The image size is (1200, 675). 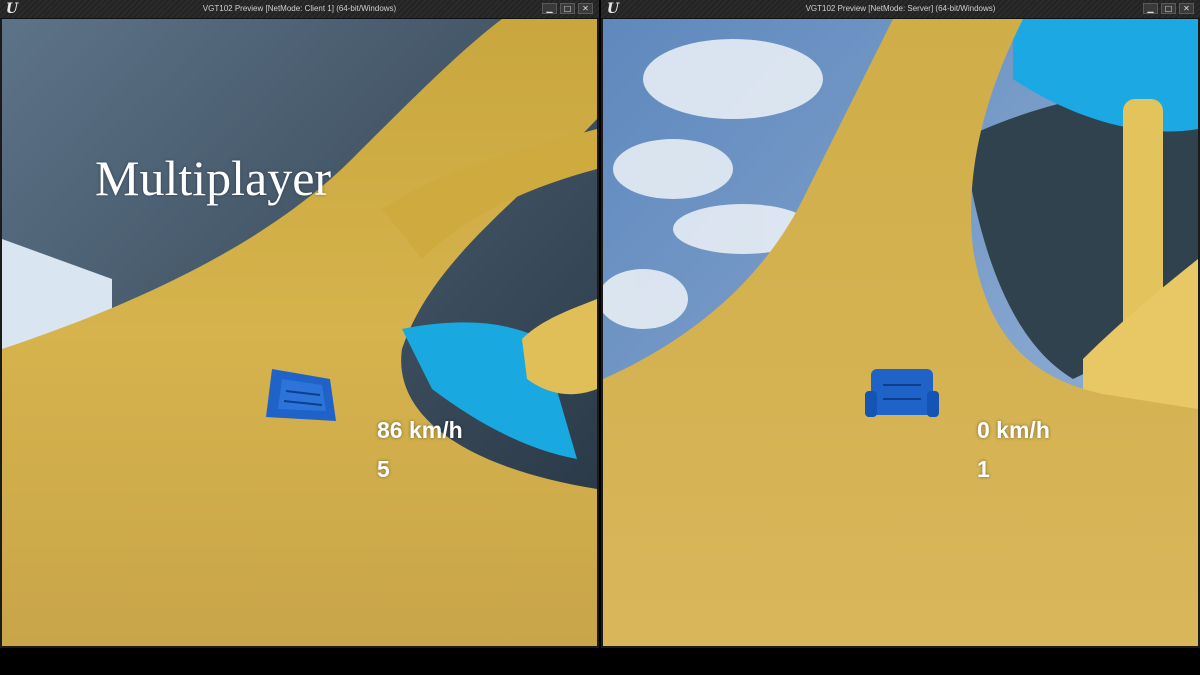 I want to click on multiplayer-title: Multiplayer, so click(x=213, y=178).